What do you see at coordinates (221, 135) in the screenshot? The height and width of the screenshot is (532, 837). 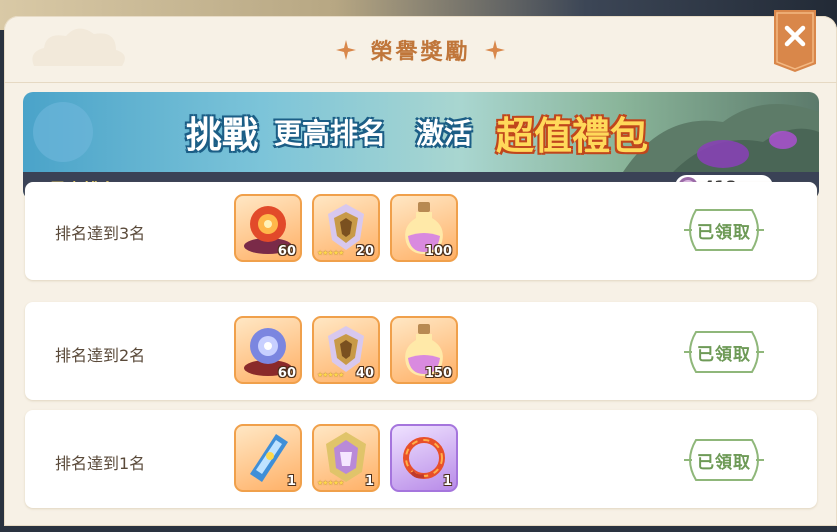 I see `banner-text-challenge: 挑戰` at bounding box center [221, 135].